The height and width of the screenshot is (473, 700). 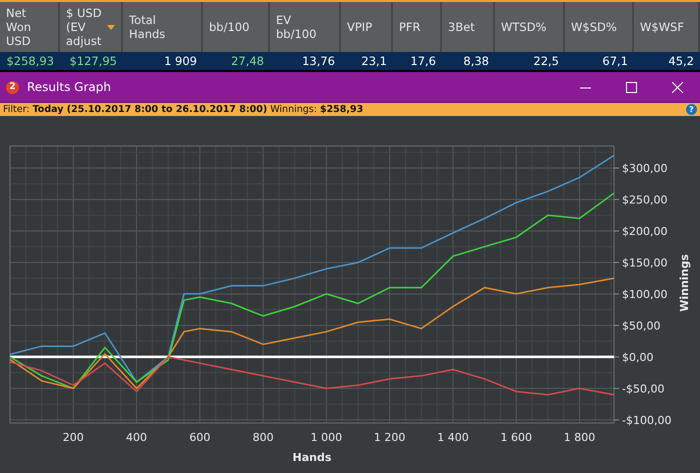 I want to click on table-cell: 8,38, so click(x=476, y=61).